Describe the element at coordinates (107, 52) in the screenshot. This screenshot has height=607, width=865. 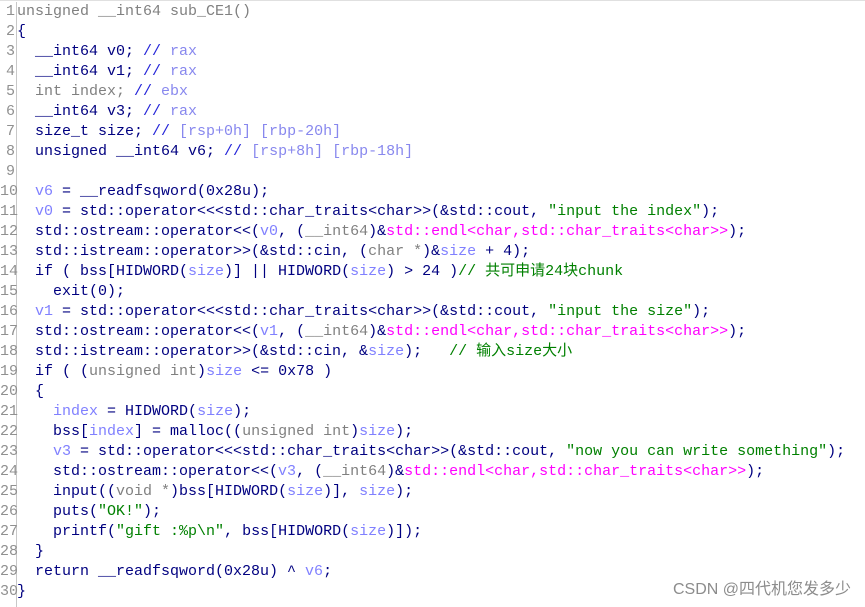
I see `code-text: __int64 v0; // rax` at that location.